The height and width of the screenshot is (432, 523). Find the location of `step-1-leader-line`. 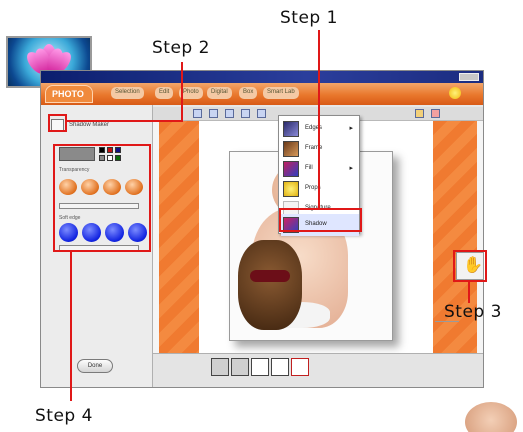

step-1-leader-line is located at coordinates (319, 119).